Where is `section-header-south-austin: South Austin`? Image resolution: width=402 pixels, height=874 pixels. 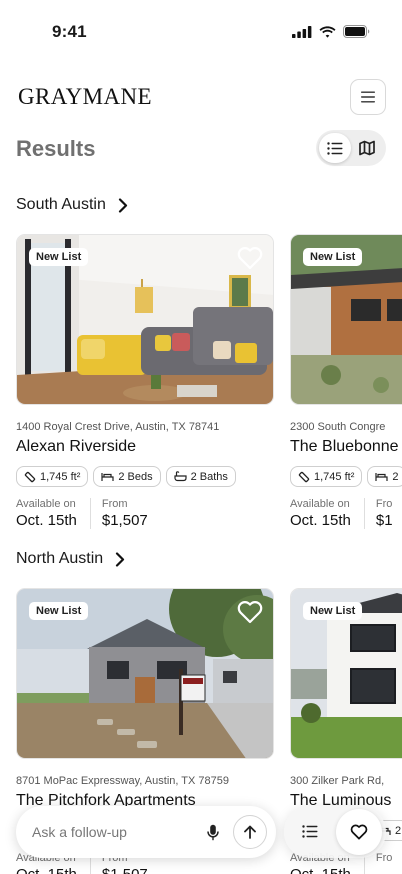
section-header-south-austin: South Austin is located at coordinates (72, 205).